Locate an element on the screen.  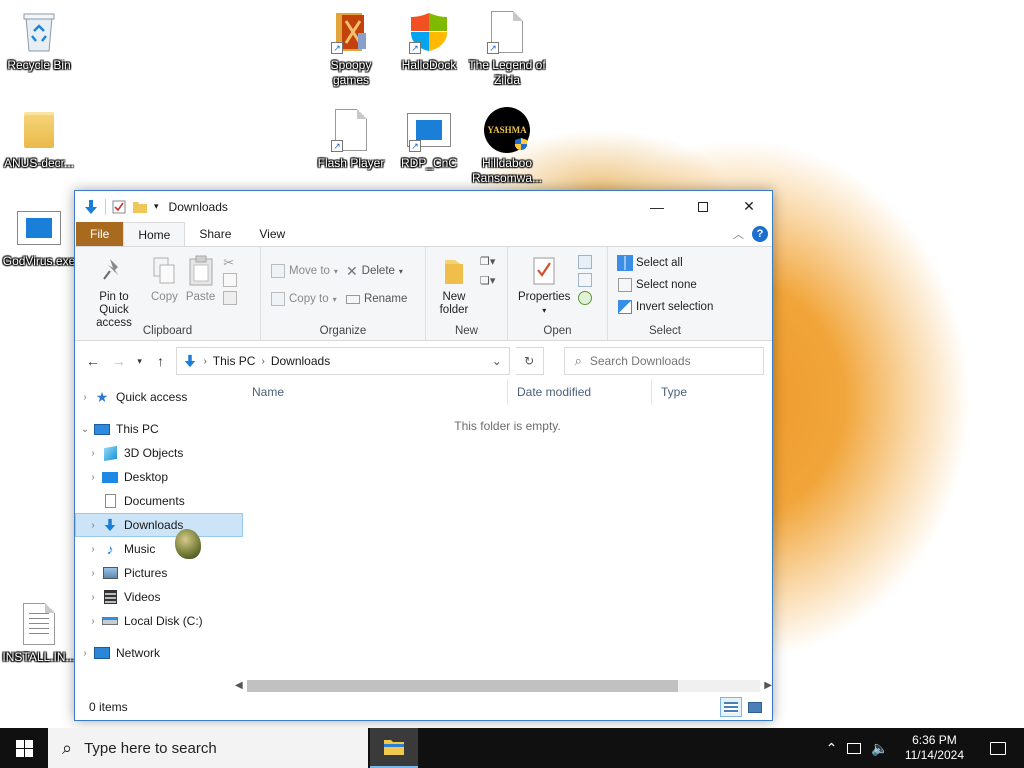
move-to-button: Move to ▾ is located at coordinates (304, 271).